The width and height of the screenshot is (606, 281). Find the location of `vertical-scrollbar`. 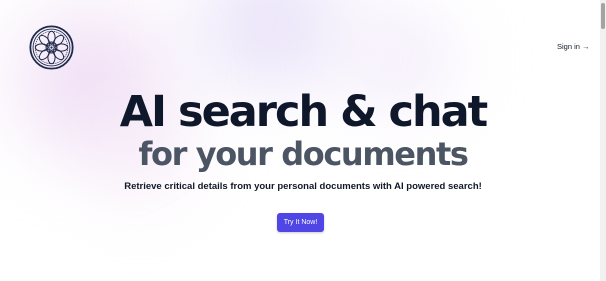

vertical-scrollbar is located at coordinates (603, 140).